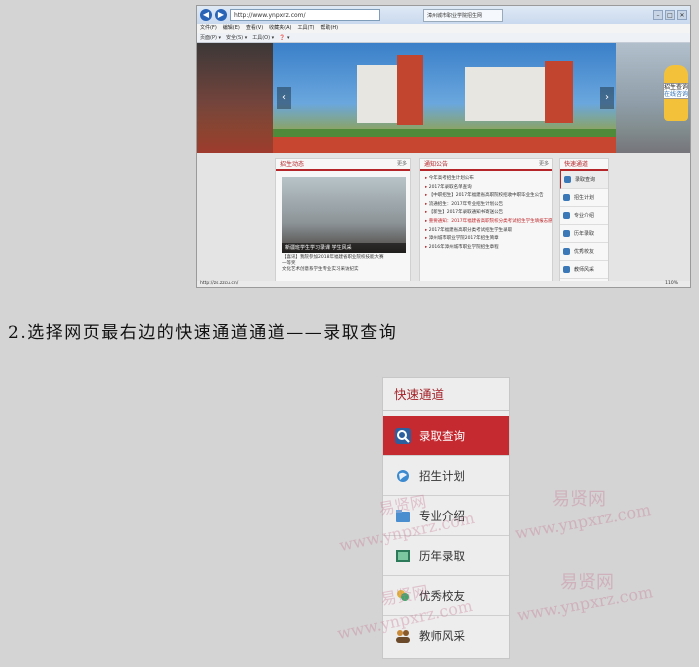 The width and height of the screenshot is (699, 667). What do you see at coordinates (676, 94) in the screenshot?
I see `mascot-subtitle: 在线咨询` at bounding box center [676, 94].